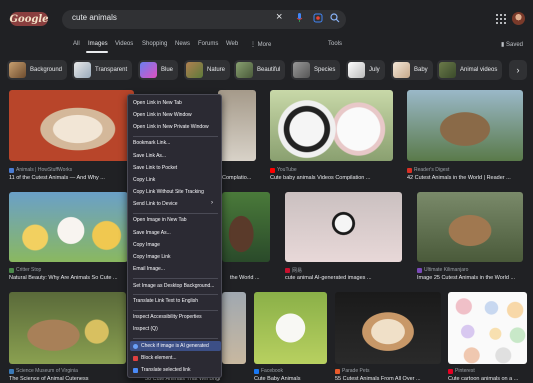  I want to click on search-input: cute animals, so click(94, 17).